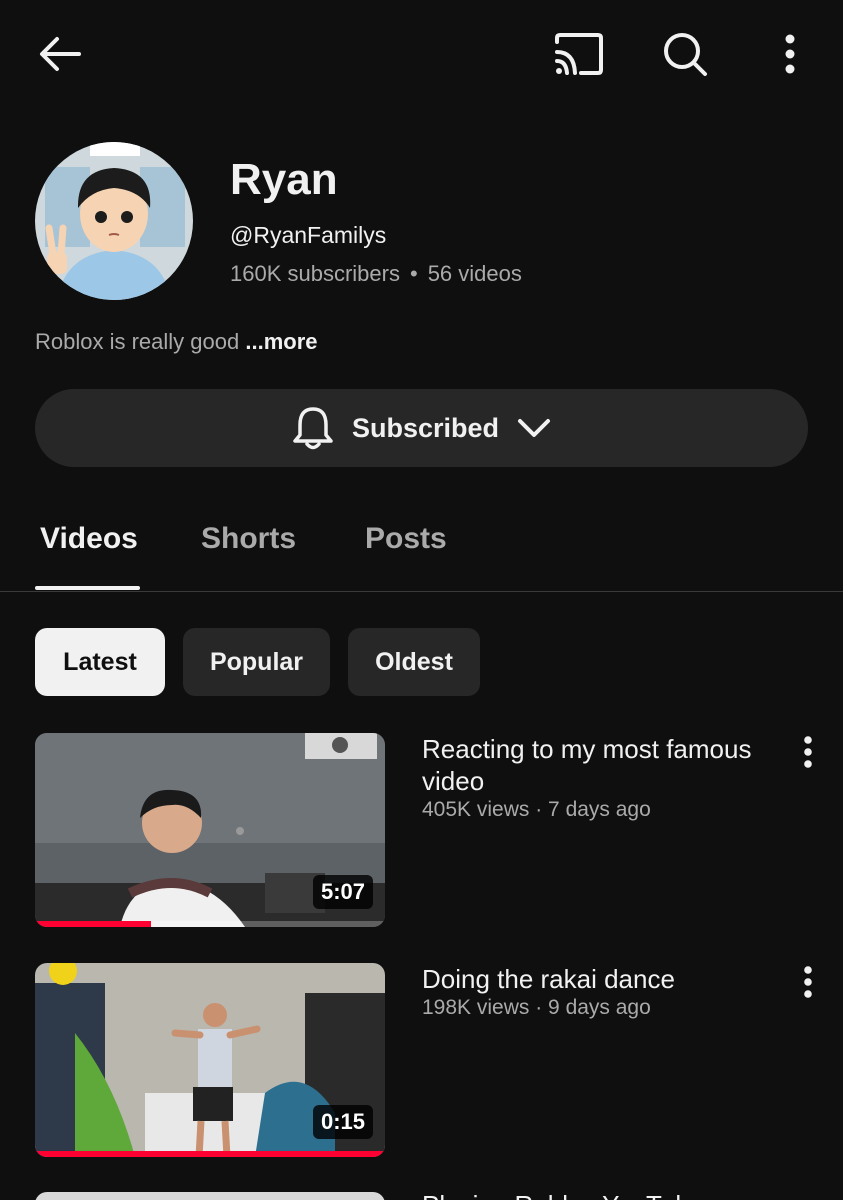 This screenshot has height=1200, width=843. I want to click on search-icon, so click(685, 54).